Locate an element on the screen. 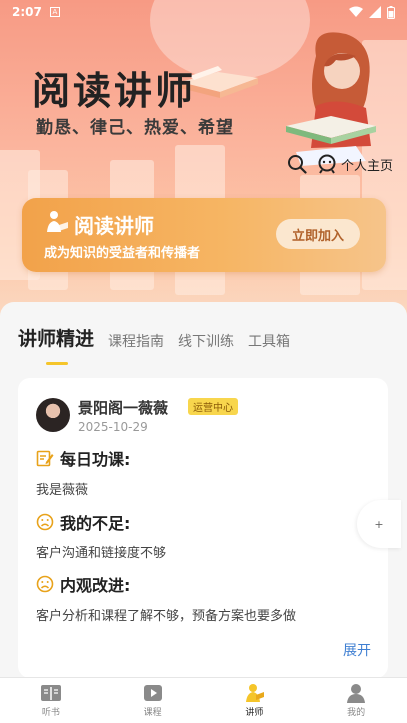  book-icon is located at coordinates (50, 693).